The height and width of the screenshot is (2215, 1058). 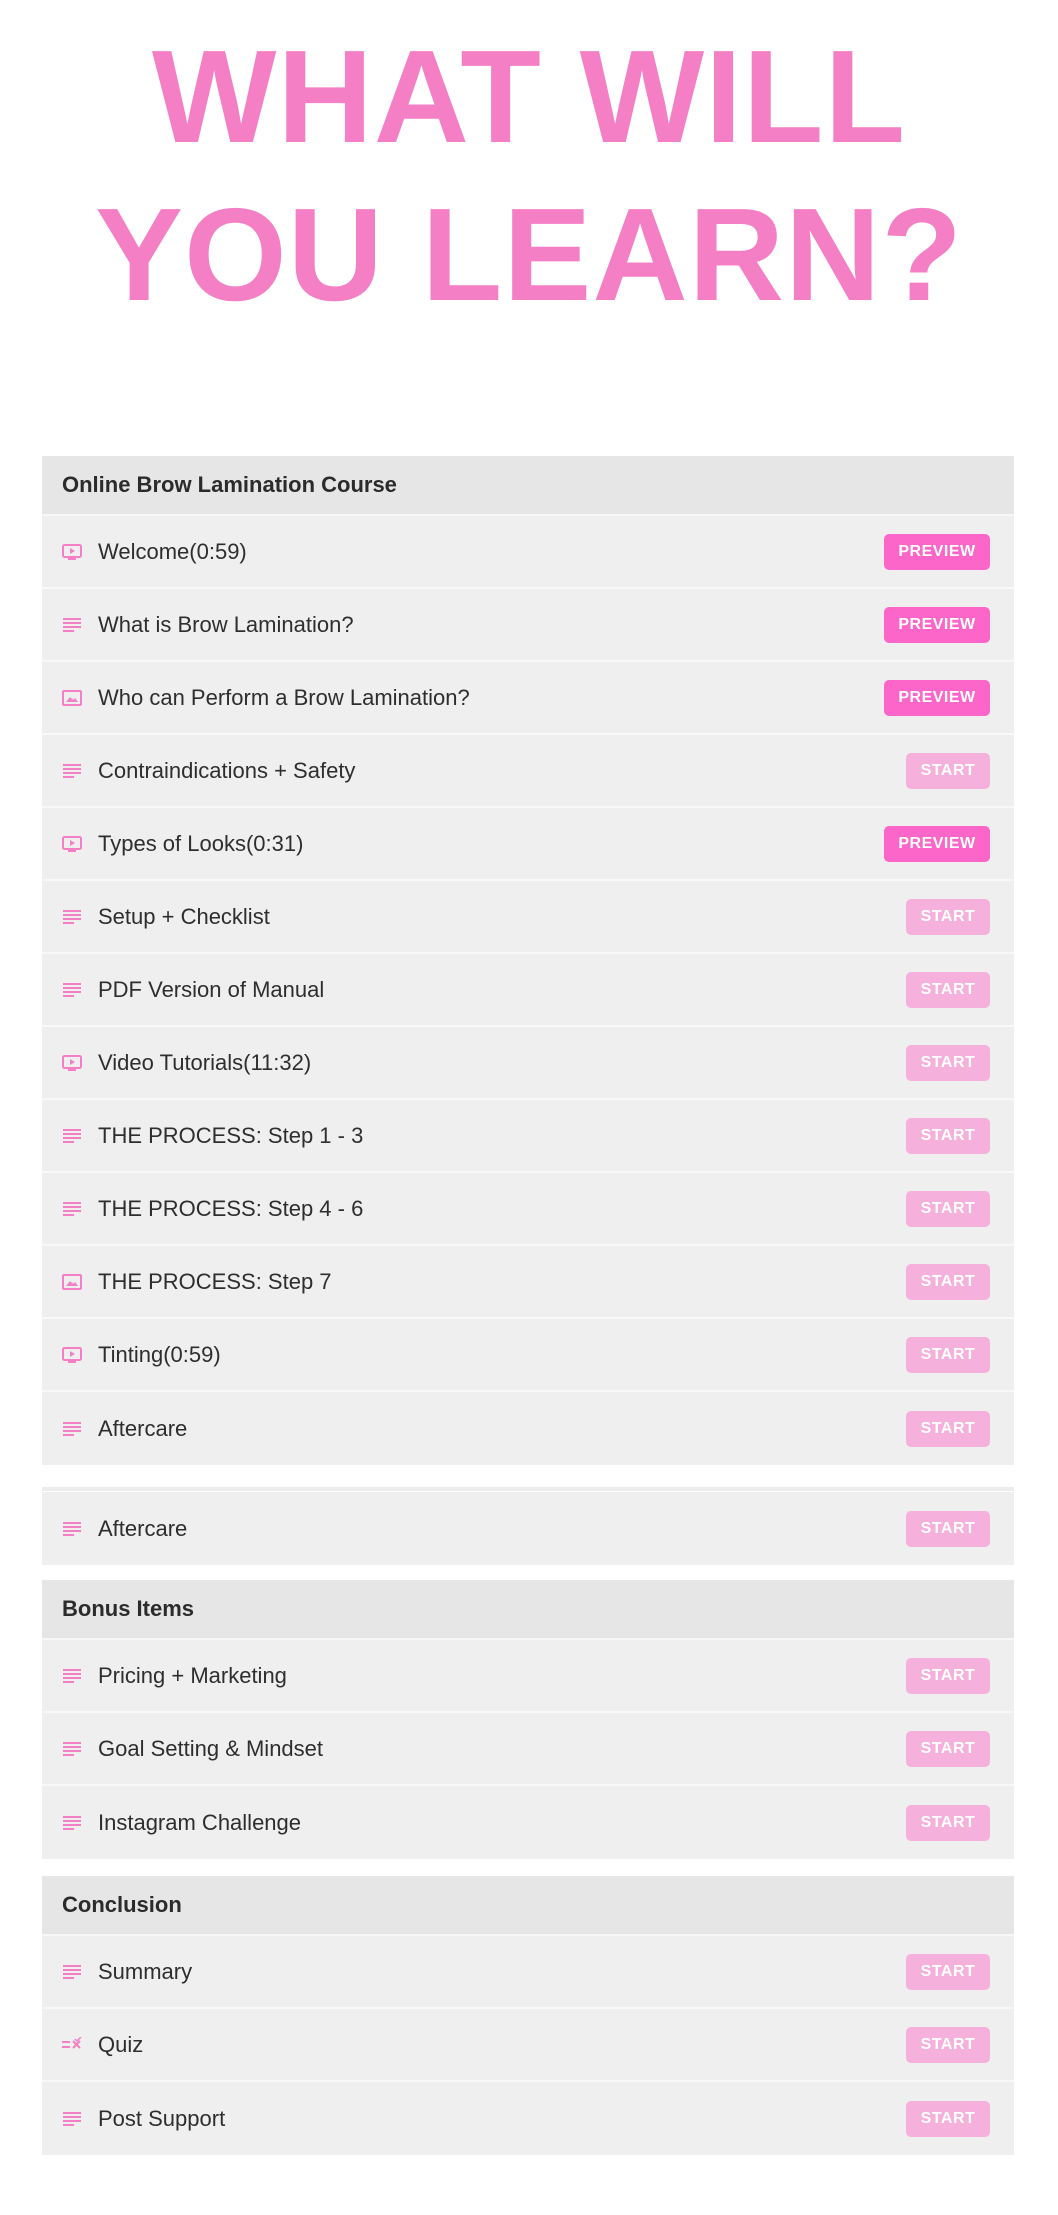 What do you see at coordinates (502, 1749) in the screenshot?
I see `lesson-title: Goal Setting & Mindset` at bounding box center [502, 1749].